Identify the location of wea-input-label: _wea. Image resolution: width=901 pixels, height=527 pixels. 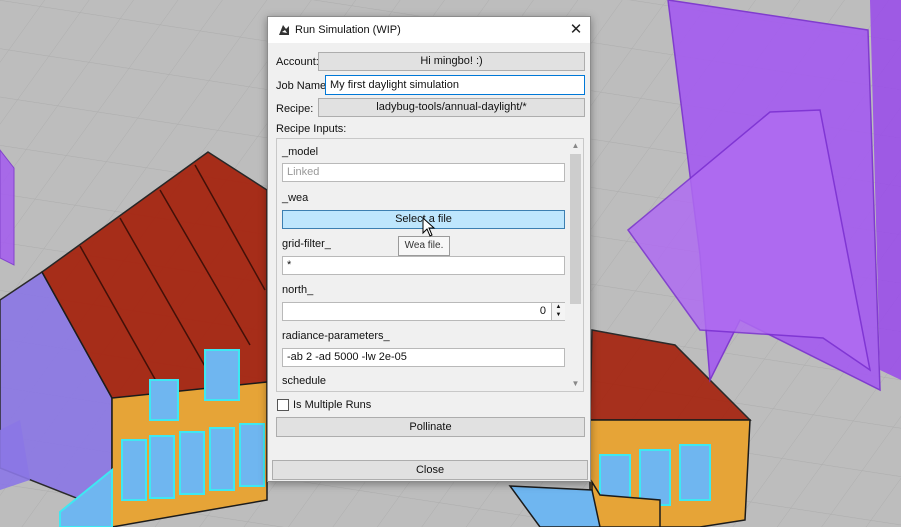
(295, 198).